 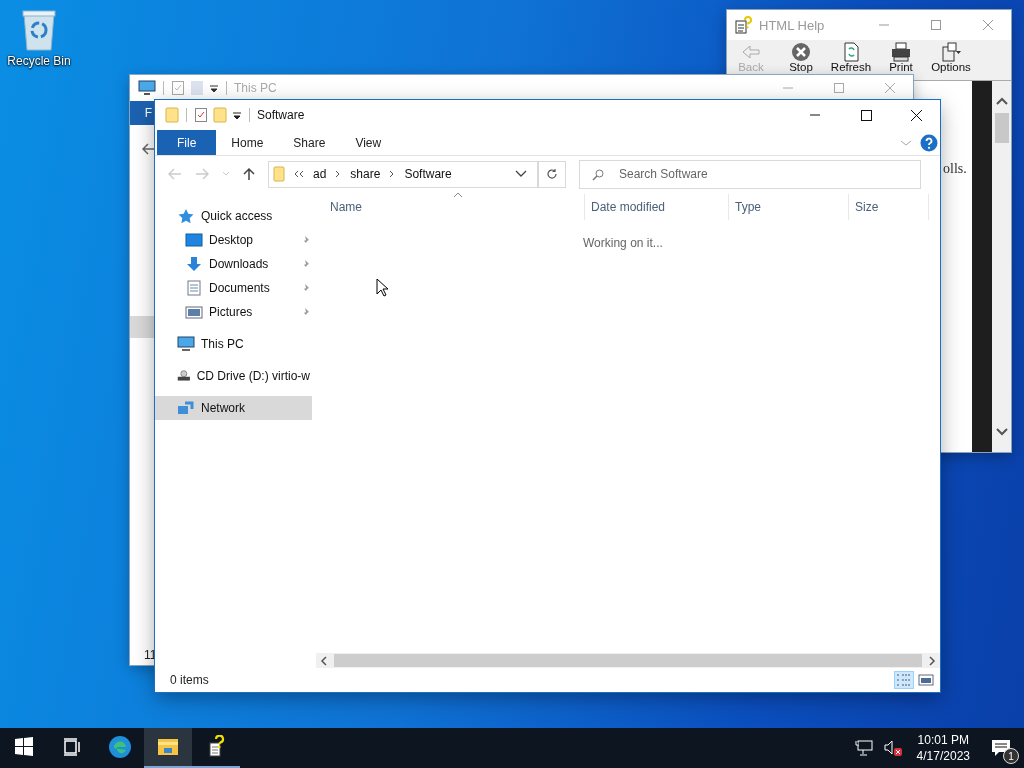 What do you see at coordinates (365, 174) in the screenshot?
I see `breadcrumb: share` at bounding box center [365, 174].